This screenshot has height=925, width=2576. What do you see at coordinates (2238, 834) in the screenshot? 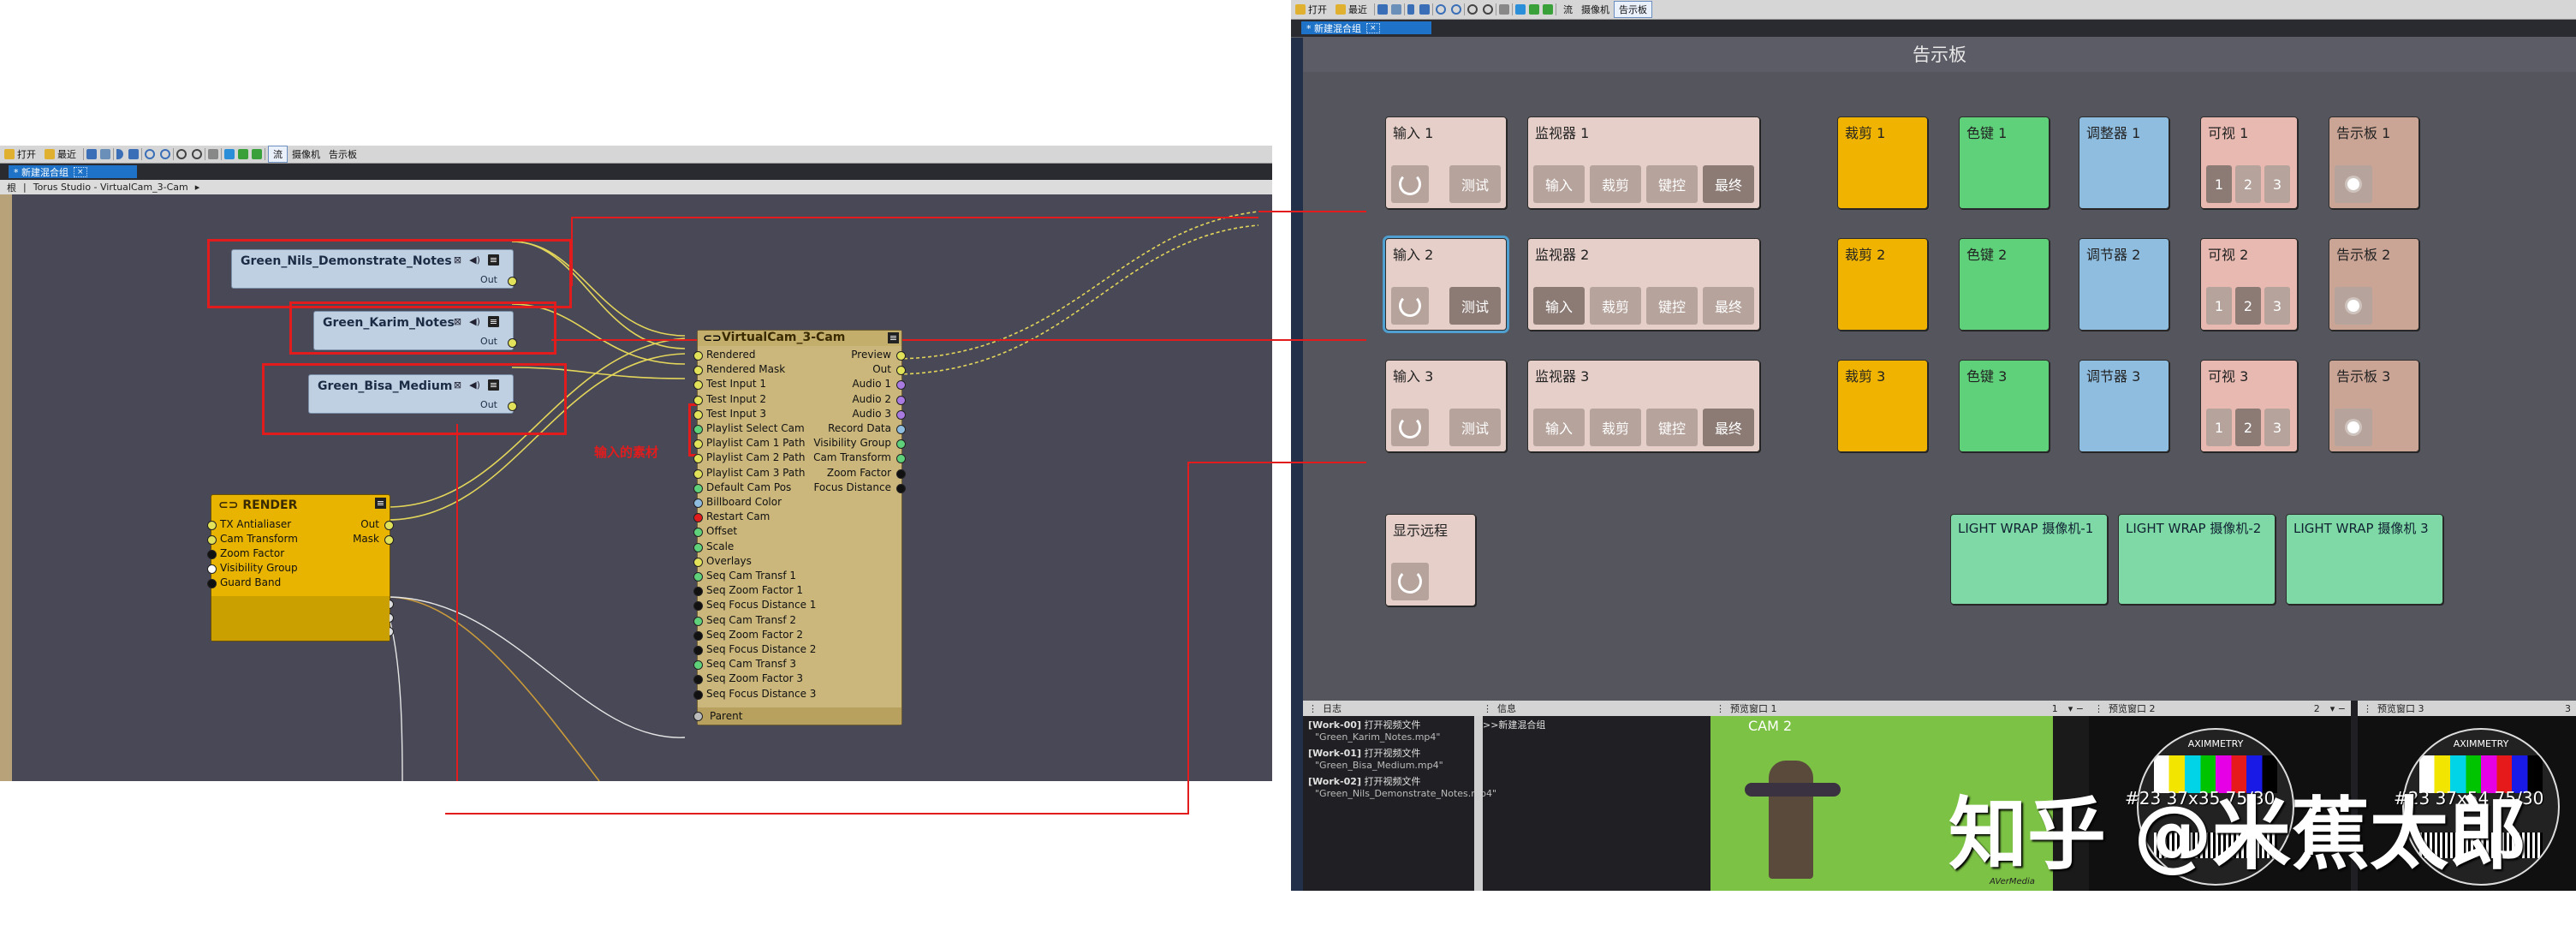
I see `watermark: 知乎 @米蕉太郎` at bounding box center [2238, 834].